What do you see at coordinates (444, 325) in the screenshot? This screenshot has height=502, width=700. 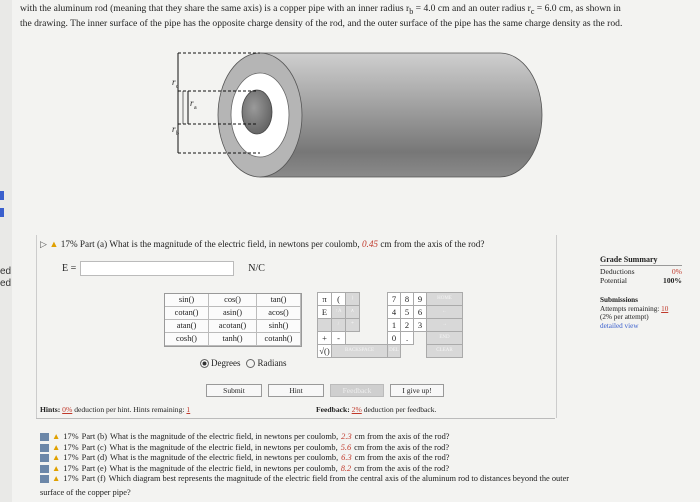 I see `key-right-arrow: →` at bounding box center [444, 325].